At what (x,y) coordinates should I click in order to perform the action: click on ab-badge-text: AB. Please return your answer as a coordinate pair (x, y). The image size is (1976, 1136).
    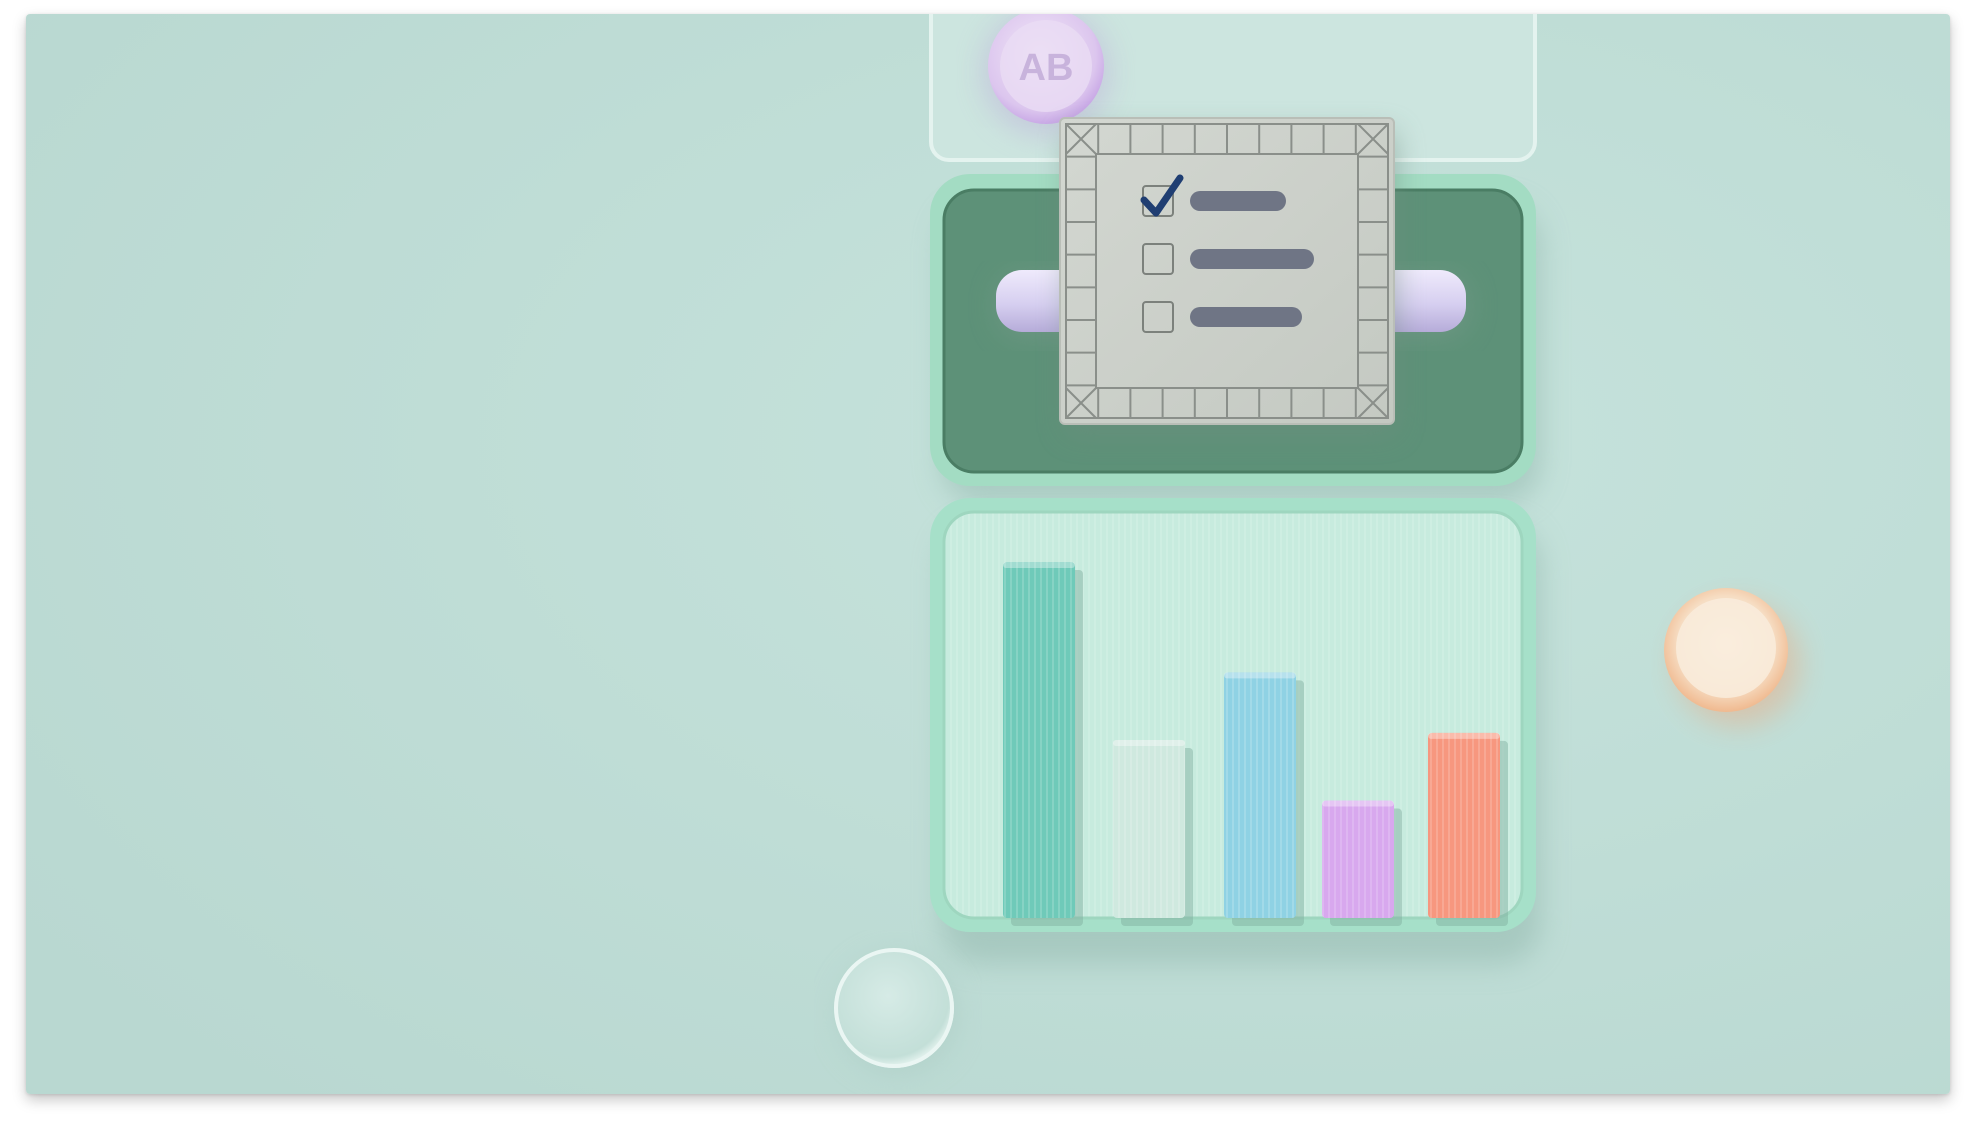
    Looking at the image, I should click on (1046, 68).